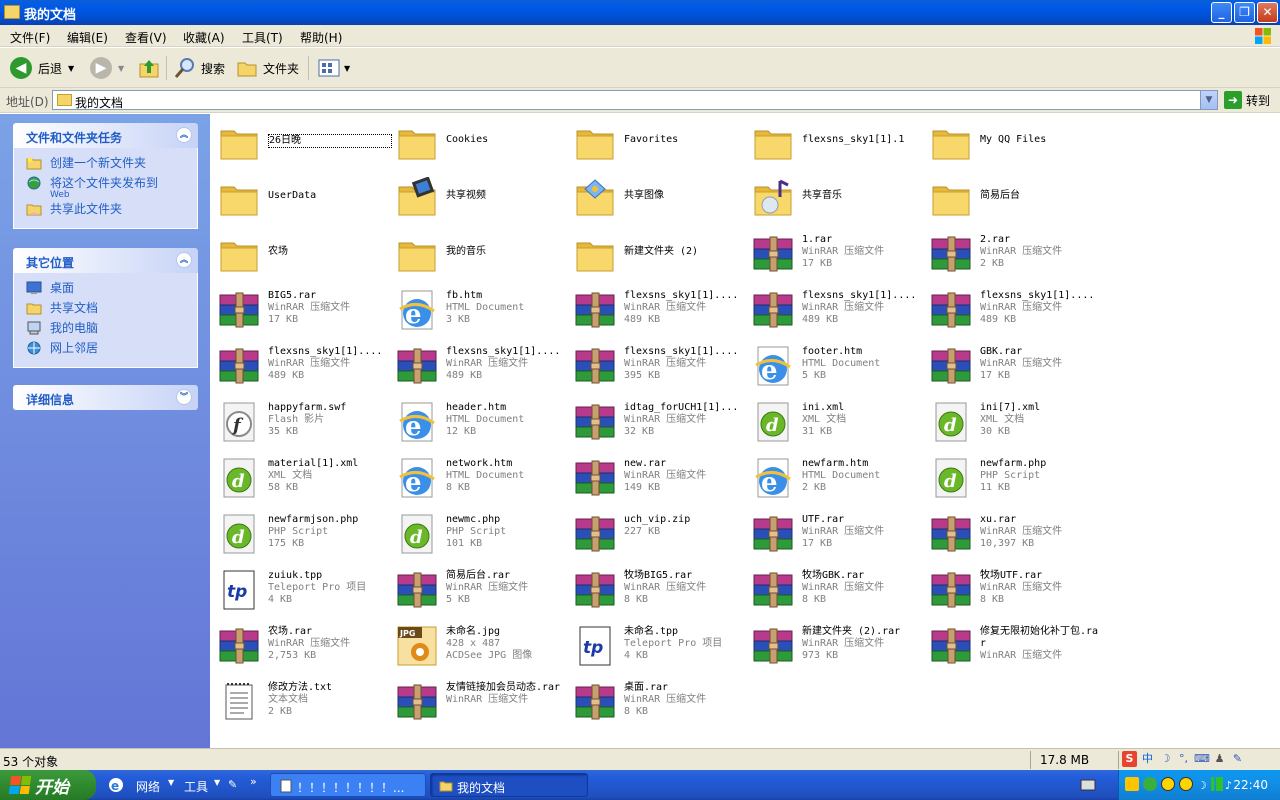  What do you see at coordinates (1017, 422) in the screenshot?
I see `file-item: d ini[7].xml XML 文档 30 KB` at bounding box center [1017, 422].